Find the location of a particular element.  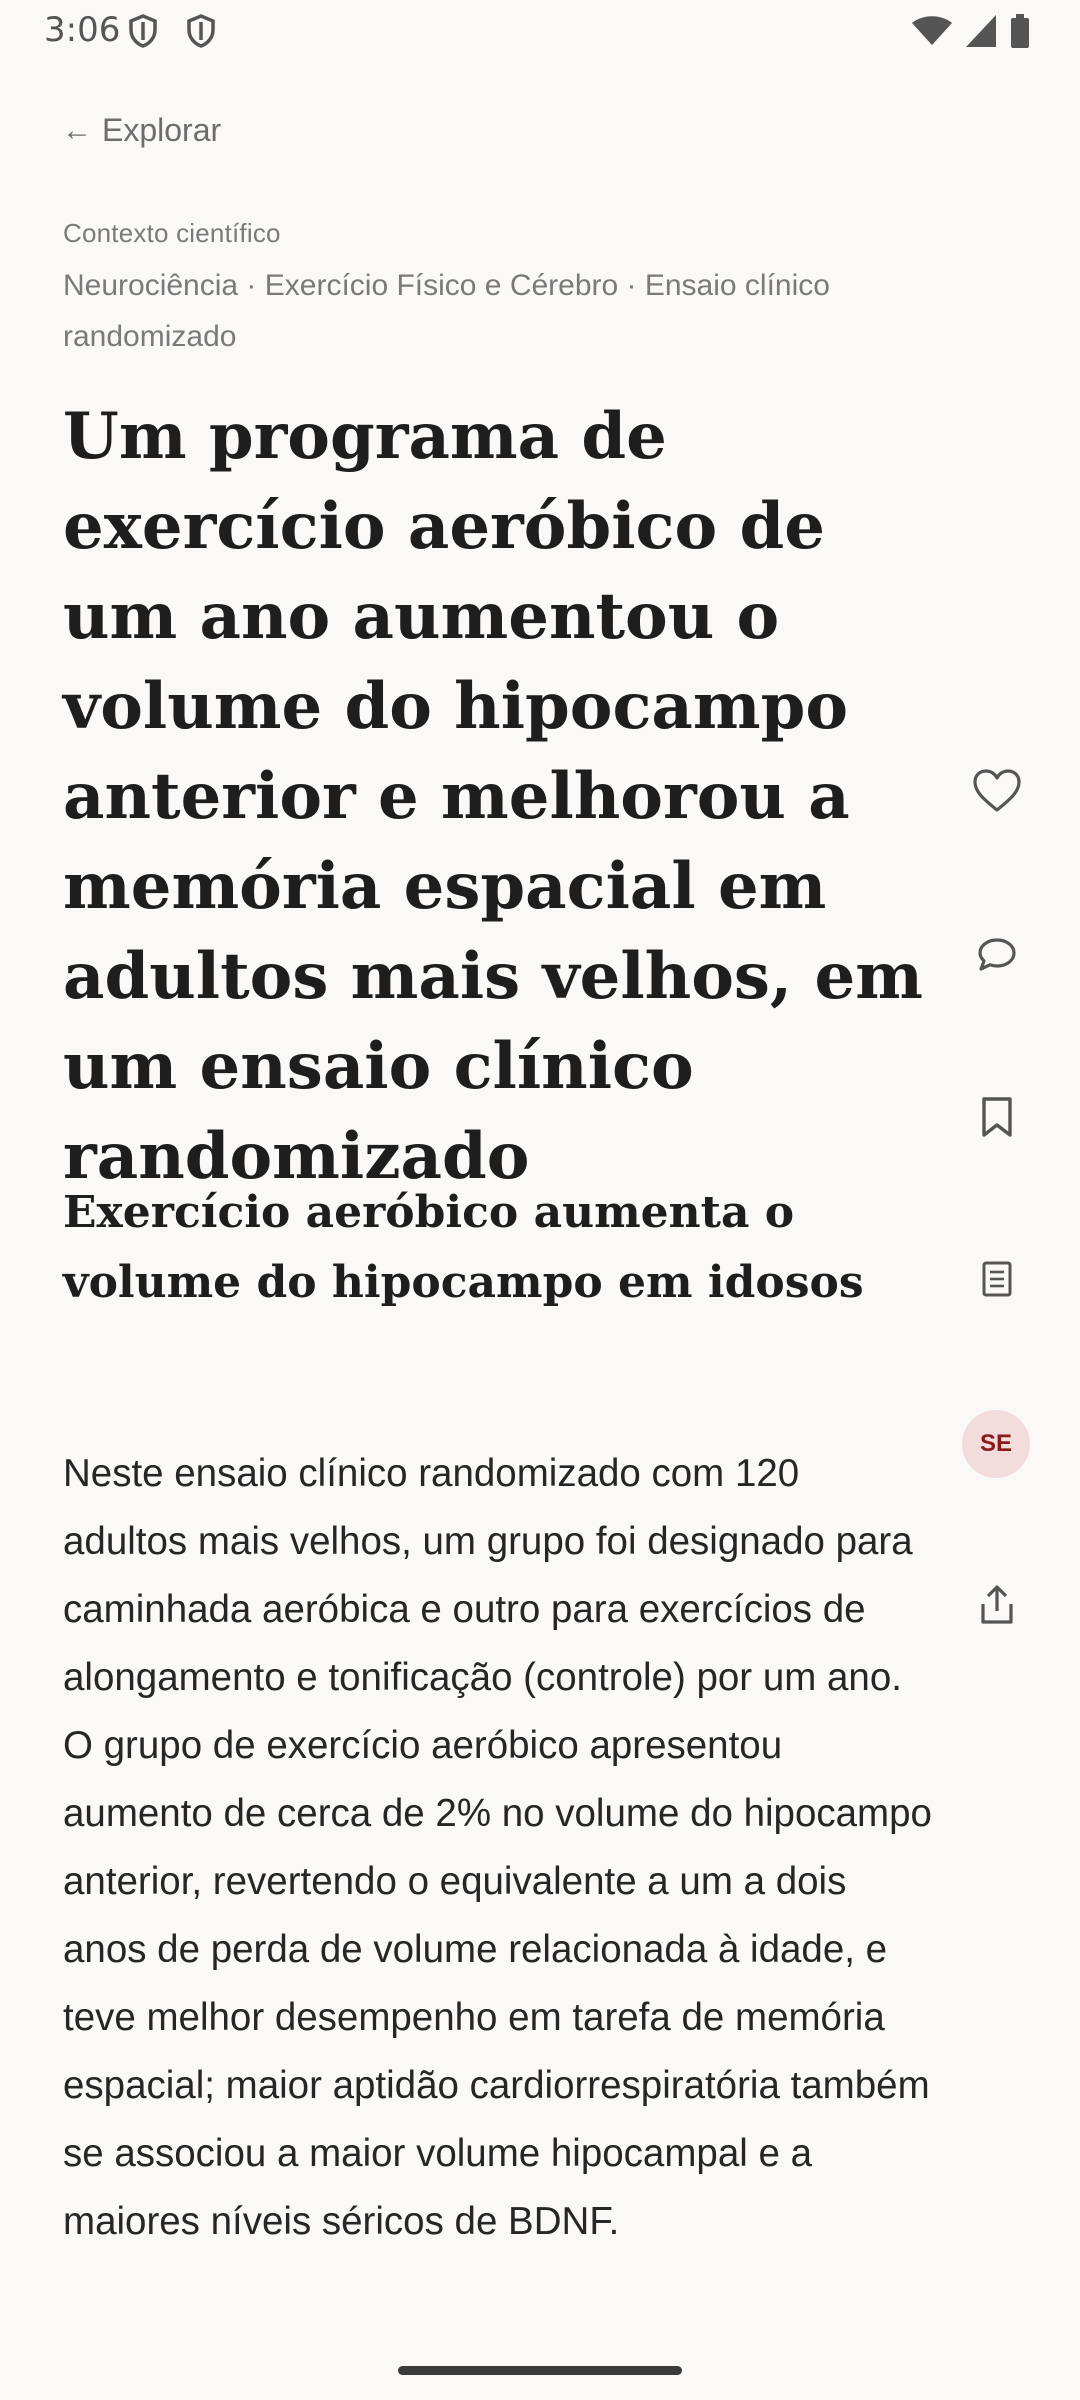

back-button: ← Explorar is located at coordinates (141, 130).